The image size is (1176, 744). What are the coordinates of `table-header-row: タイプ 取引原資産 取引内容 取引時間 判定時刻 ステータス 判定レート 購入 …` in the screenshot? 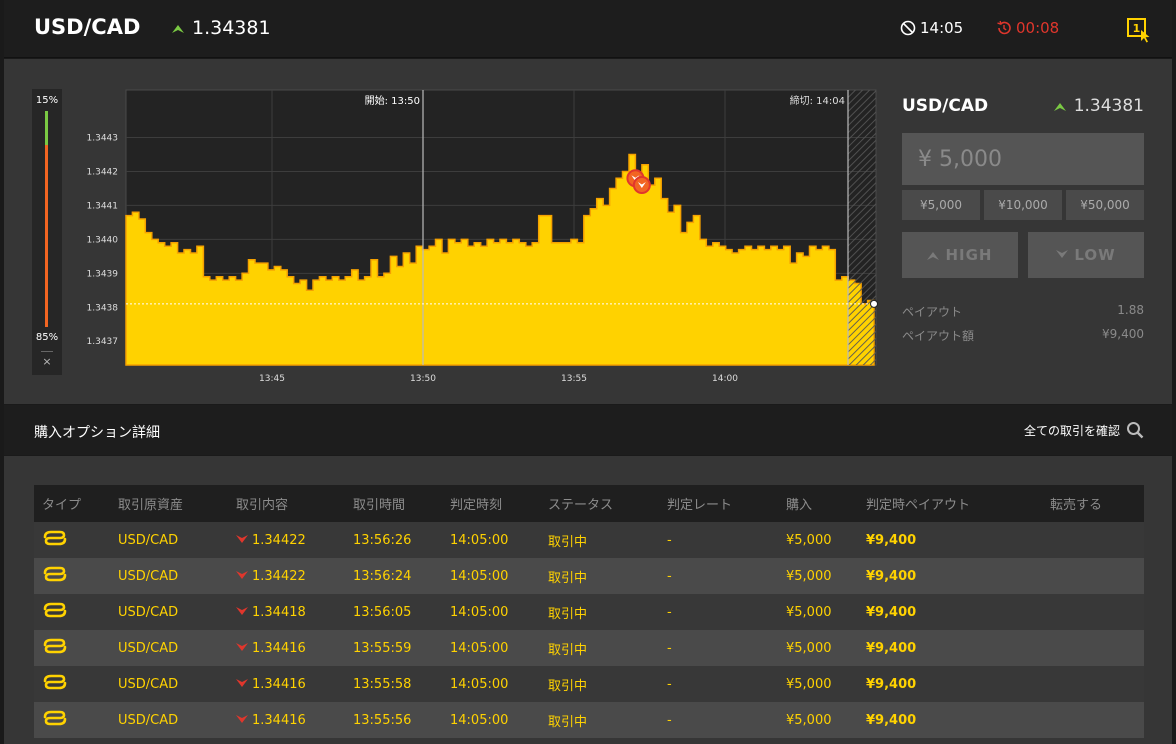 It's located at (589, 503).